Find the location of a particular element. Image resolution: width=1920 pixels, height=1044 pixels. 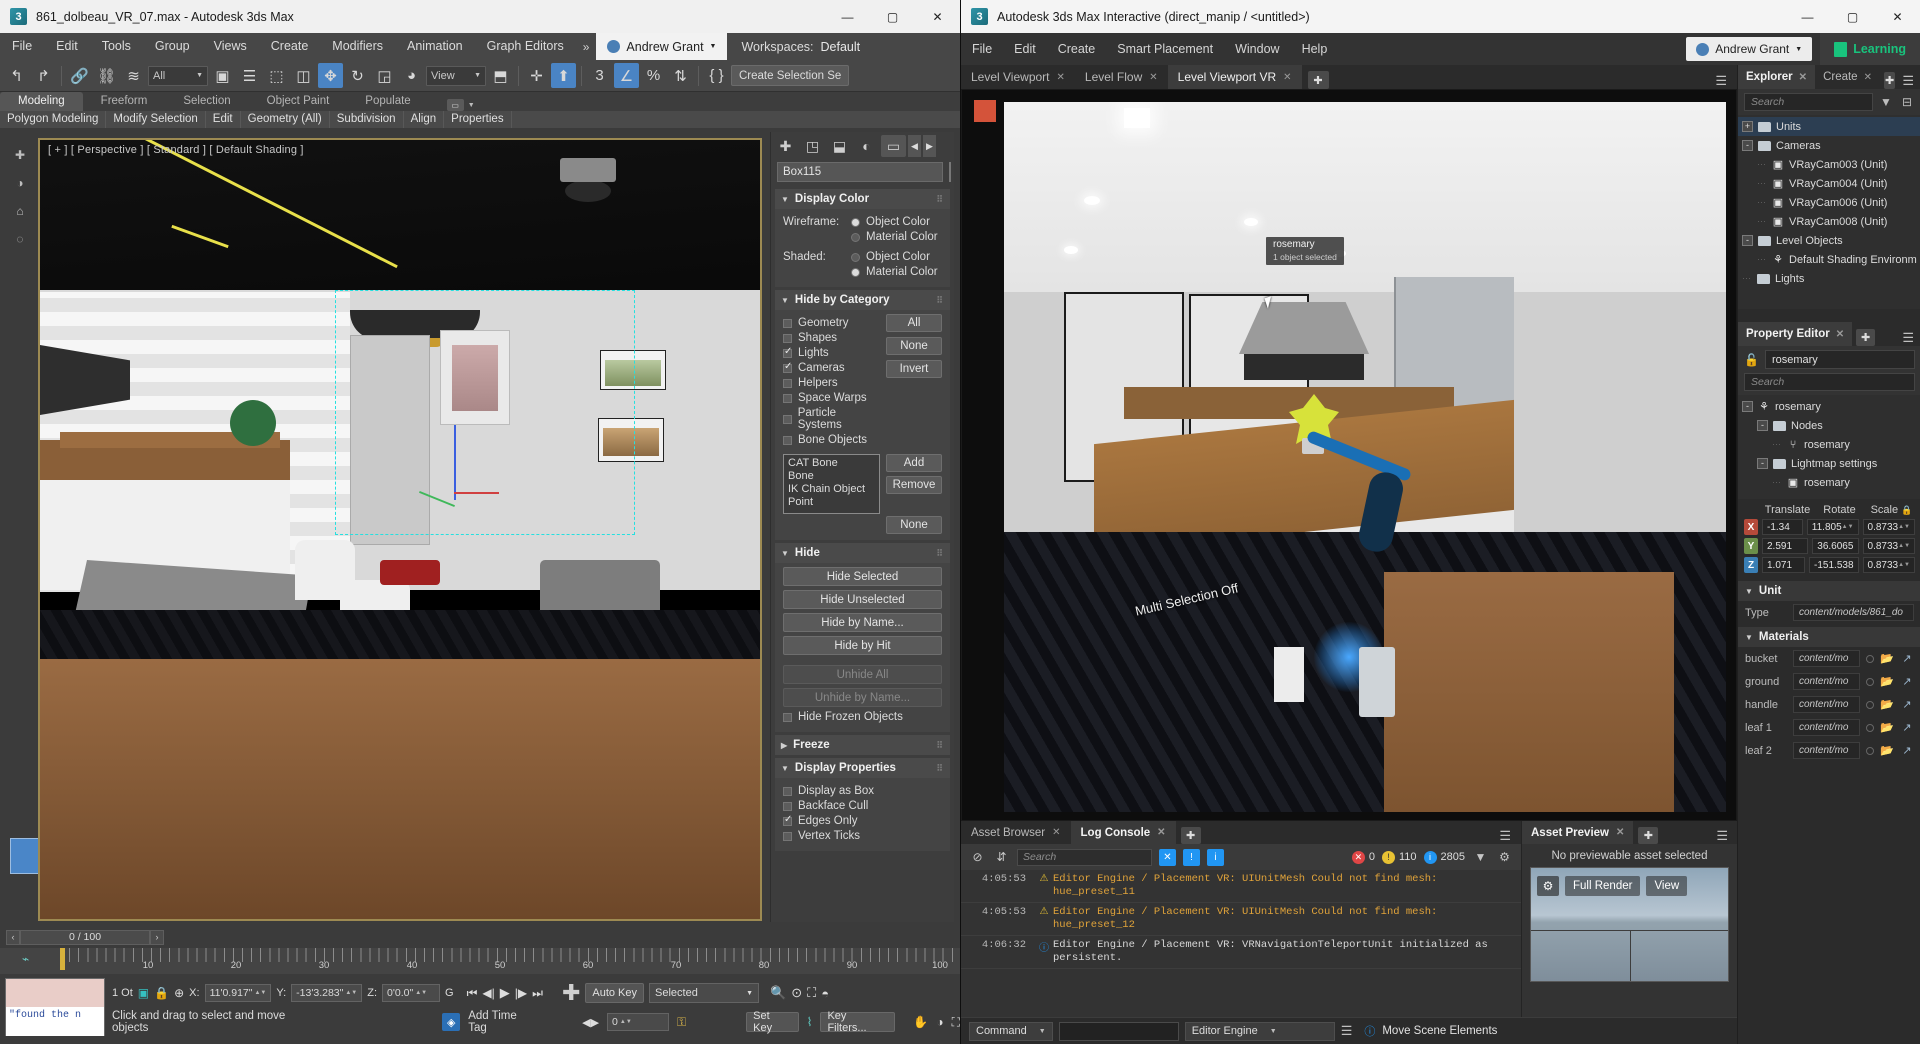

filter-warnings-icon: ! is located at coordinates (1191, 857).